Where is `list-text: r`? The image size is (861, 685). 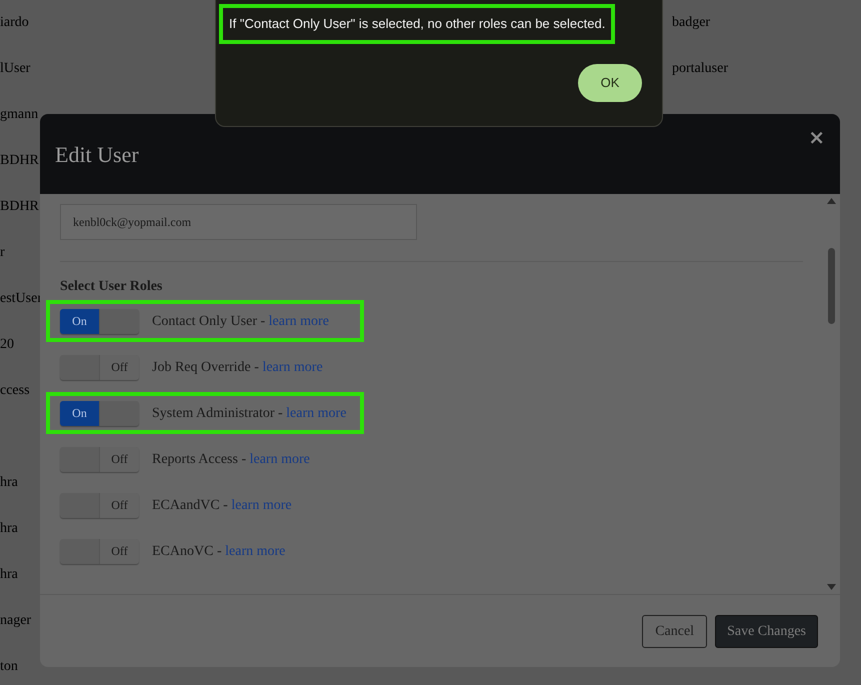
list-text: r is located at coordinates (2, 252).